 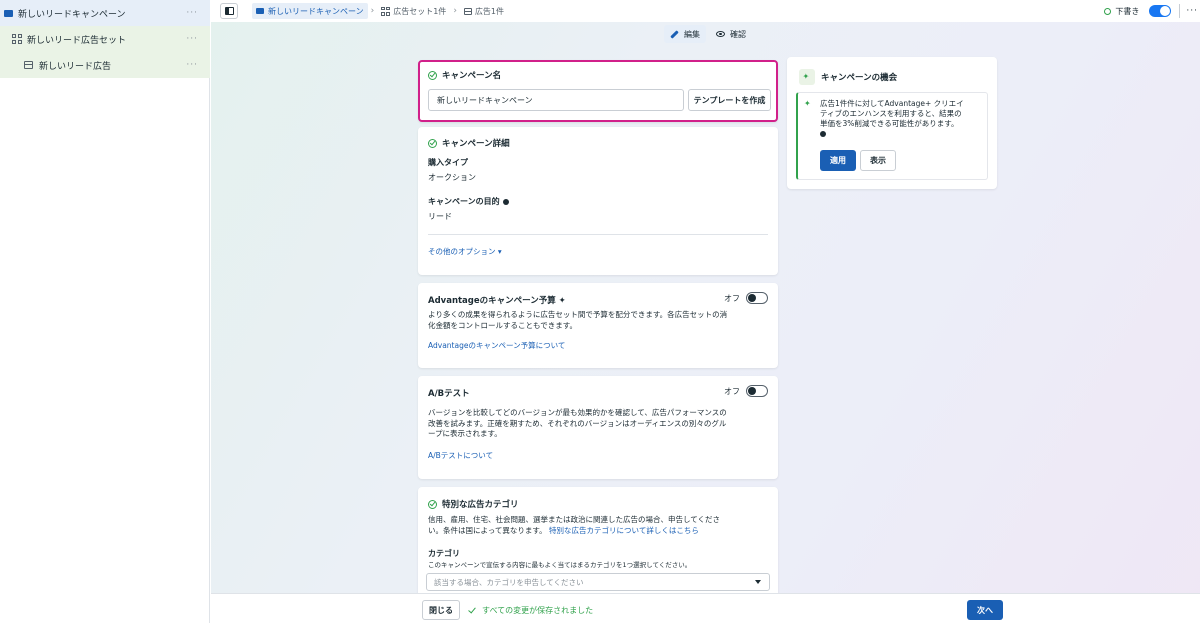 I want to click on save-status-text: すべての変更が保存されました, so click(x=538, y=610).